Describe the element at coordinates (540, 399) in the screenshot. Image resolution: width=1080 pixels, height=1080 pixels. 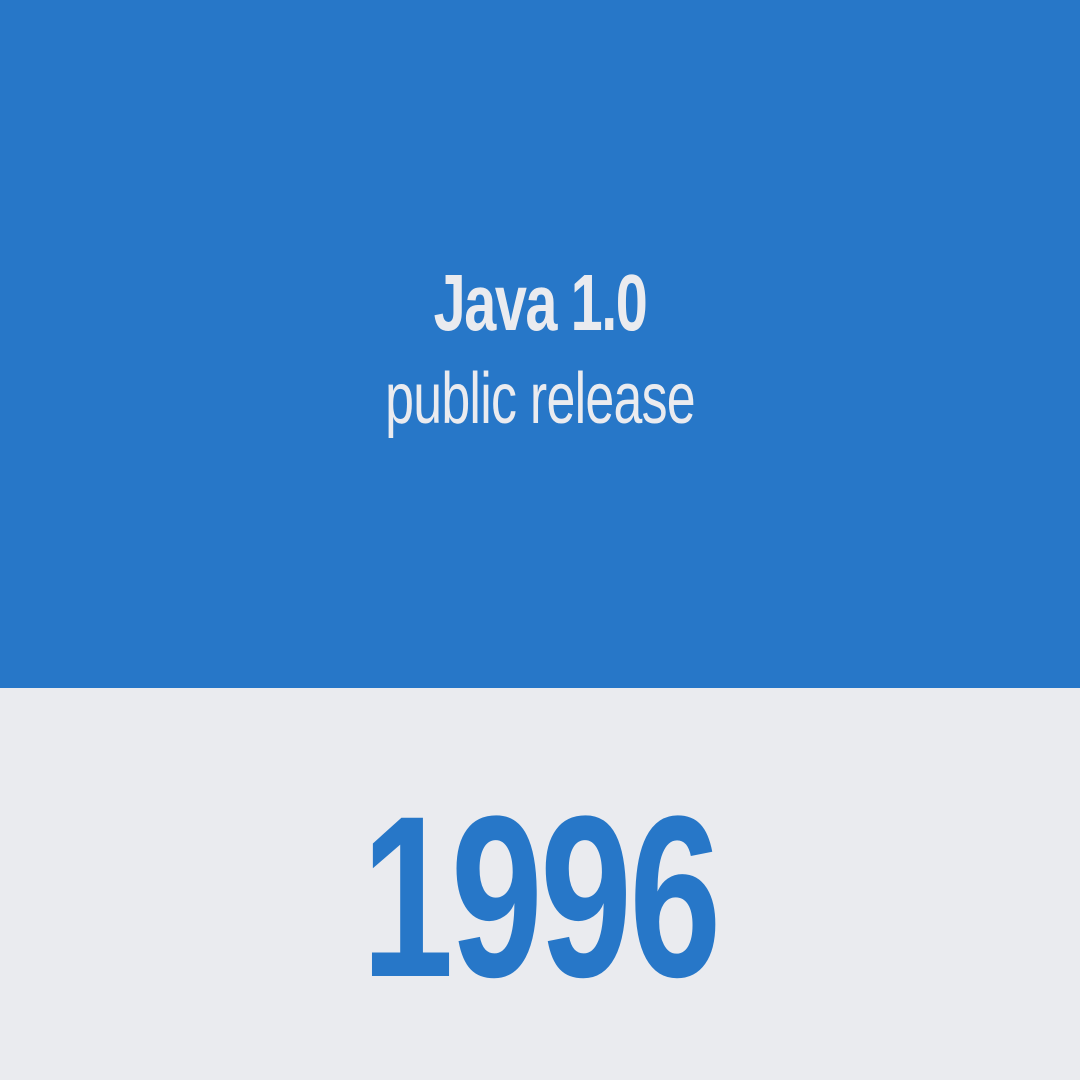
I see `event-subtitle: public release` at that location.